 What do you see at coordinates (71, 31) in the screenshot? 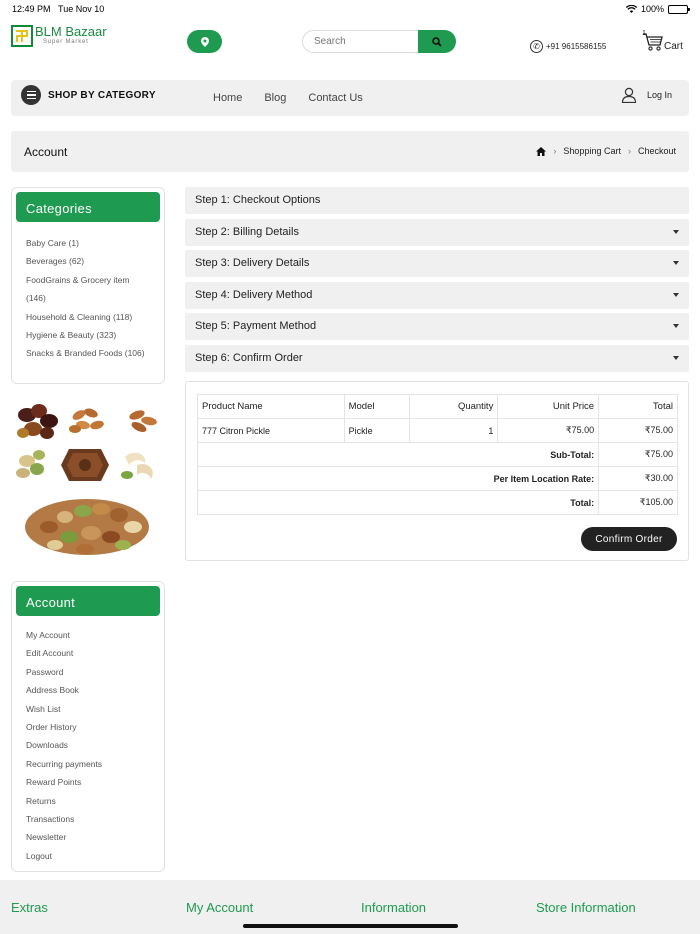
I see `logo-title: BLM Bazaar` at bounding box center [71, 31].